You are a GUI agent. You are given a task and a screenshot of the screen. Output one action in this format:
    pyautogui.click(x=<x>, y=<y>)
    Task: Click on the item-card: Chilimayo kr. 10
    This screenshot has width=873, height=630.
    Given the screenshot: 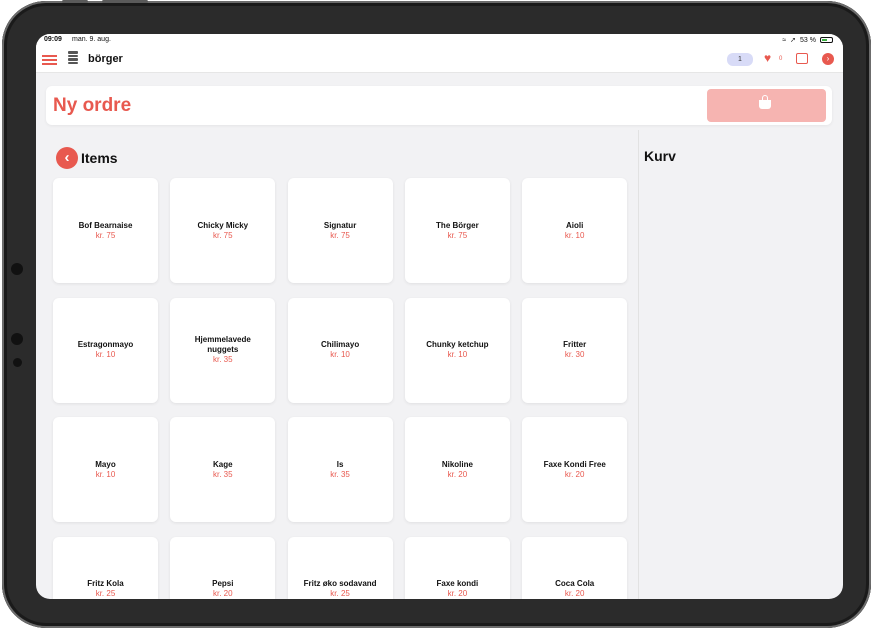 What is the action you would take?
    pyautogui.click(x=340, y=350)
    